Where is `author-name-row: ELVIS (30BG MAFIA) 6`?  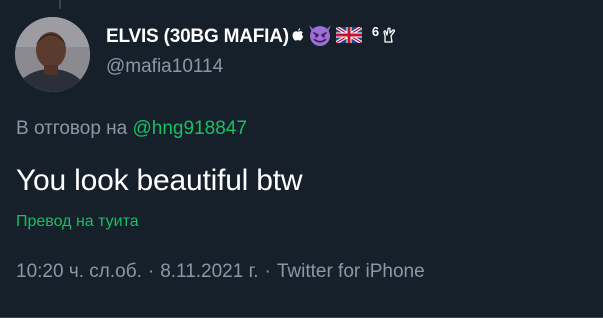 author-name-row: ELVIS (30BG MAFIA) 6 is located at coordinates (251, 37).